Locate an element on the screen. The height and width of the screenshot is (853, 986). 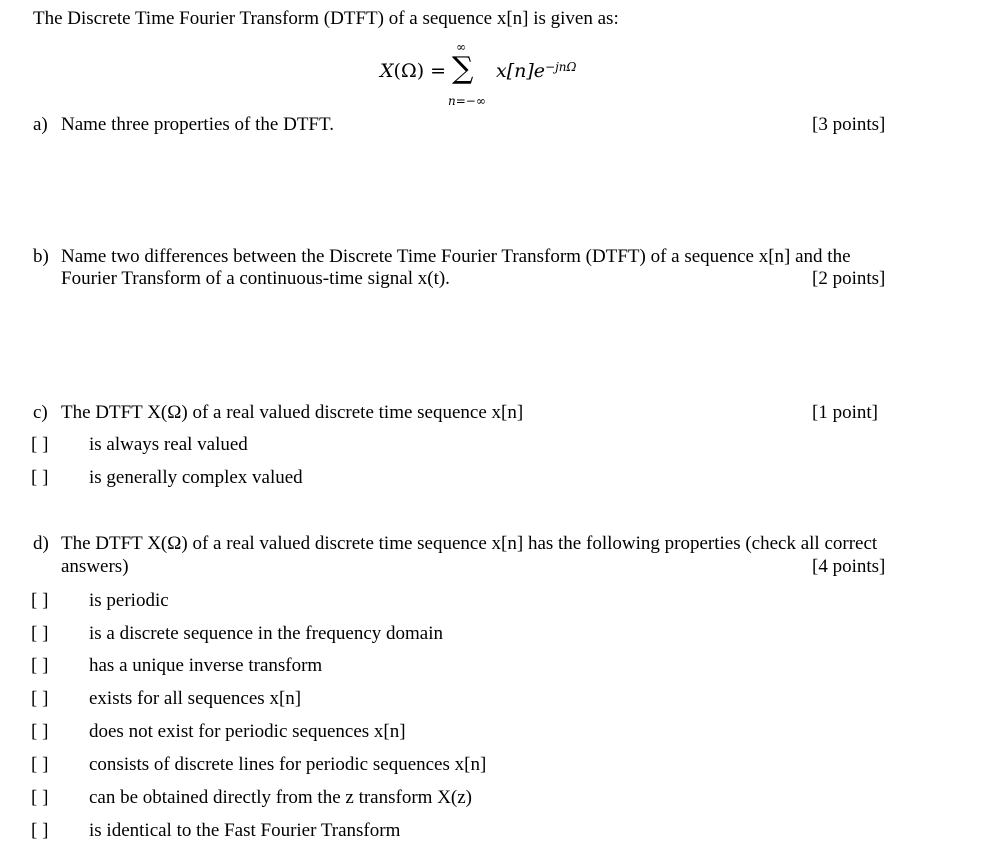
dtft-formula: X(Ω) = ∞ ∑ n=−∞ x[n]e−jnΩ is located at coordinates (500, 72).